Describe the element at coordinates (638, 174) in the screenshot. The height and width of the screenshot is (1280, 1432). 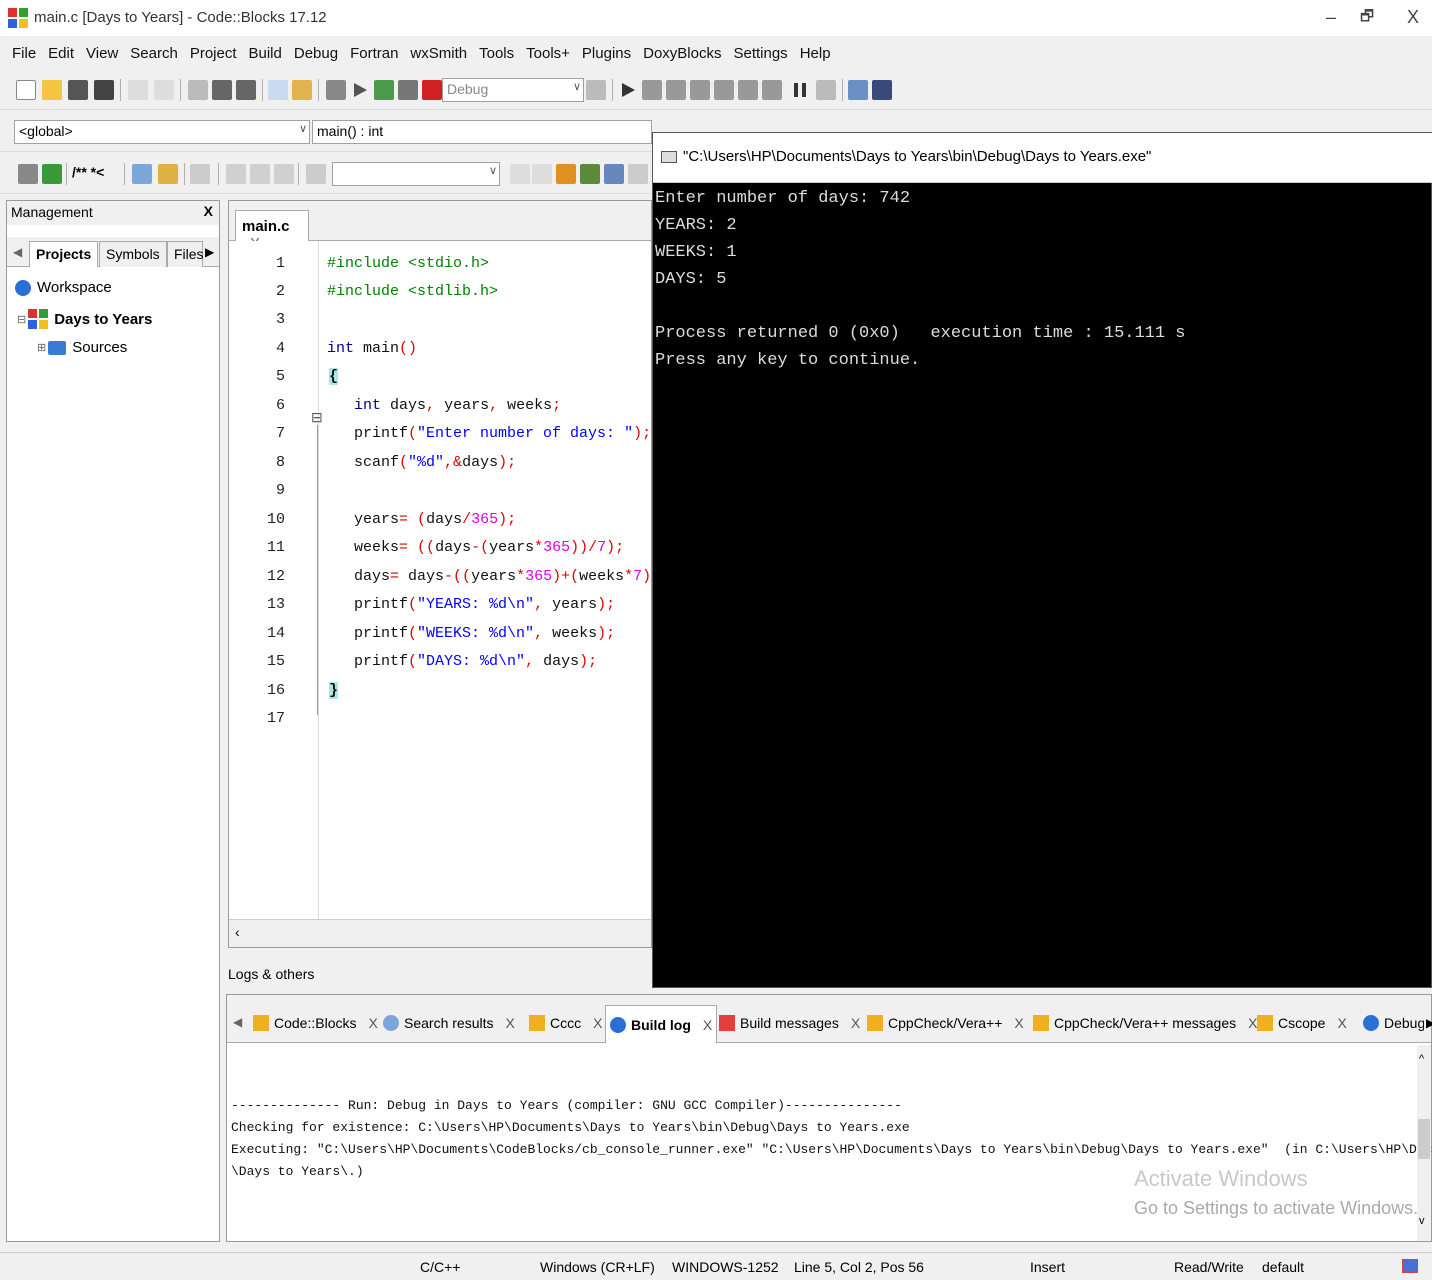
I see `regex-icon` at that location.